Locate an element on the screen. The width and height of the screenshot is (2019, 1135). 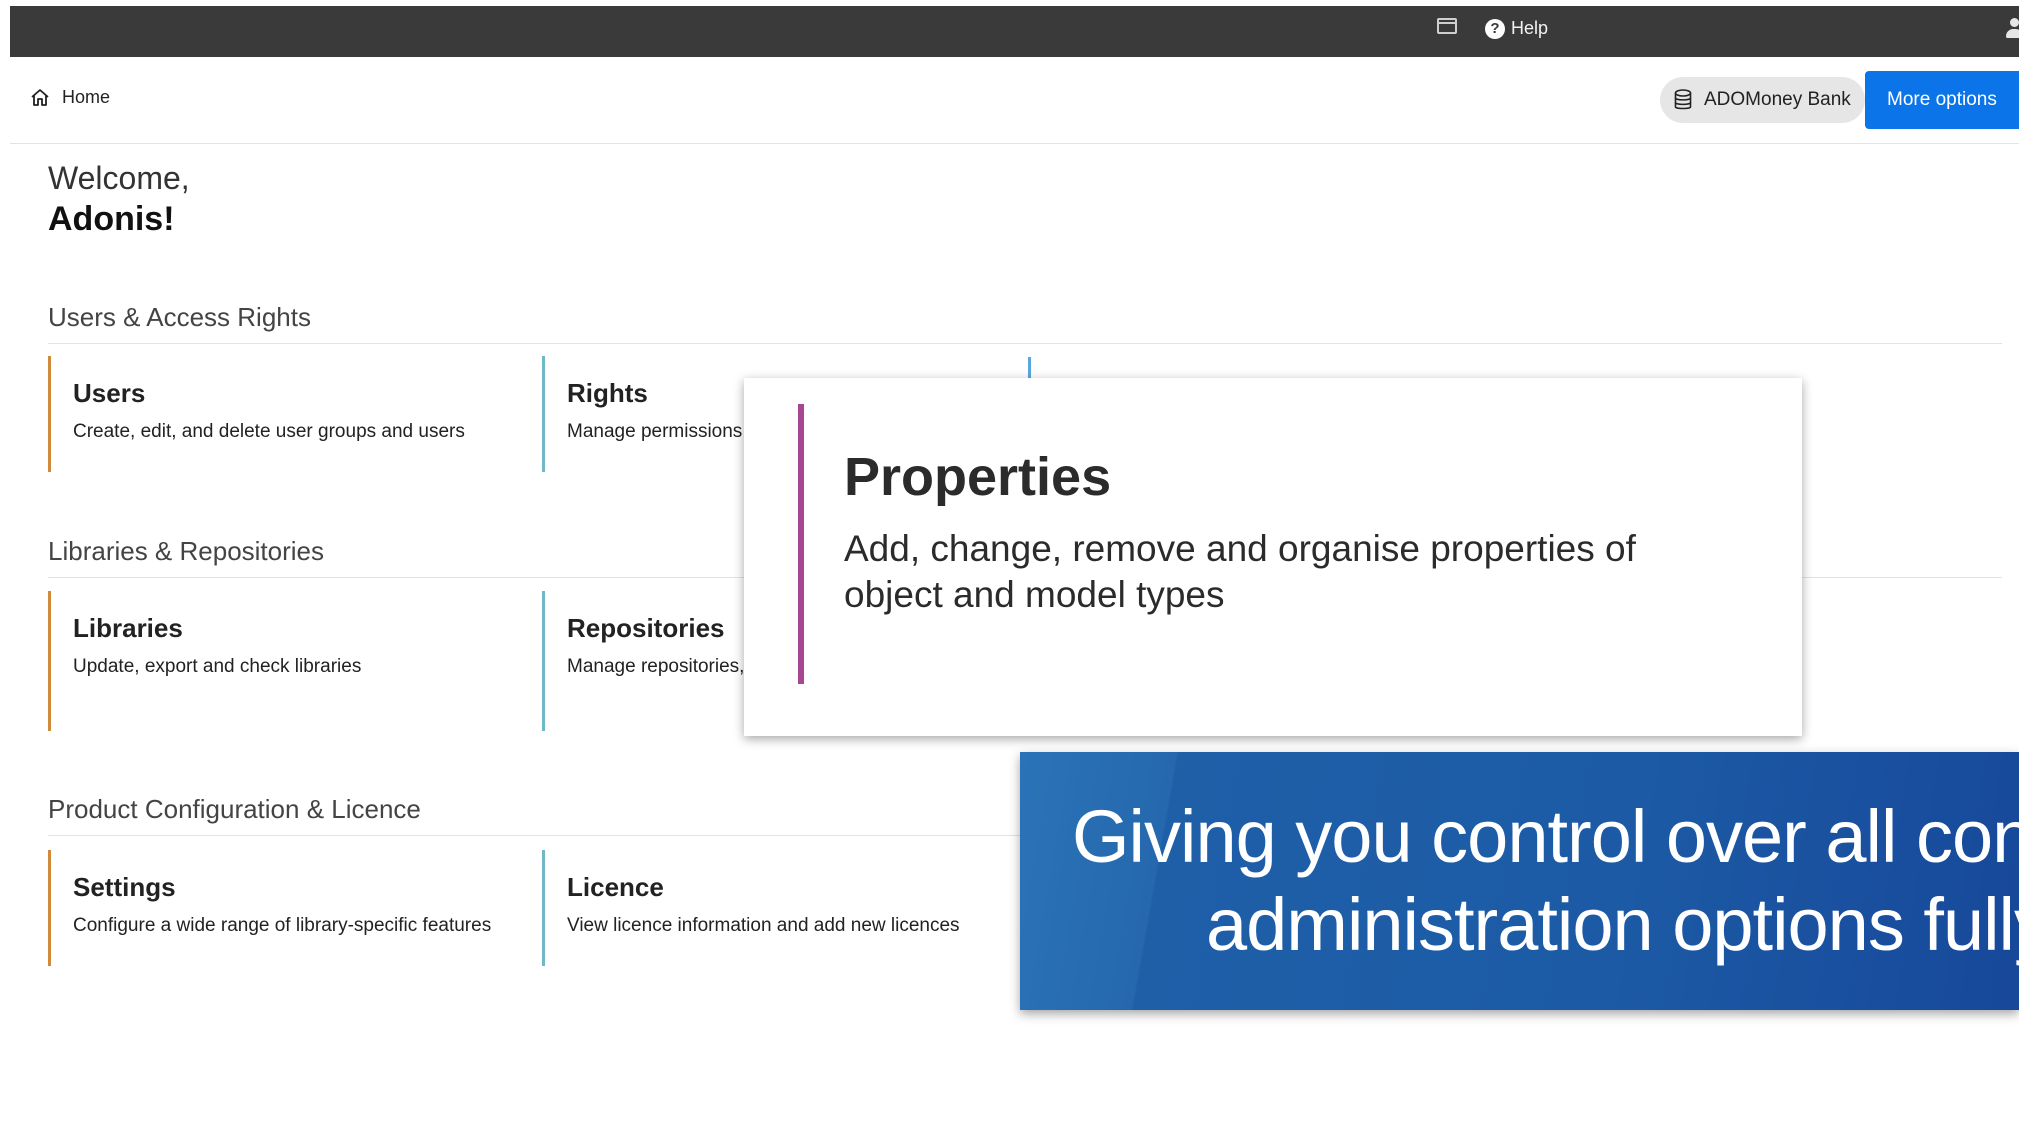
callout-title: Properties is located at coordinates (978, 477).